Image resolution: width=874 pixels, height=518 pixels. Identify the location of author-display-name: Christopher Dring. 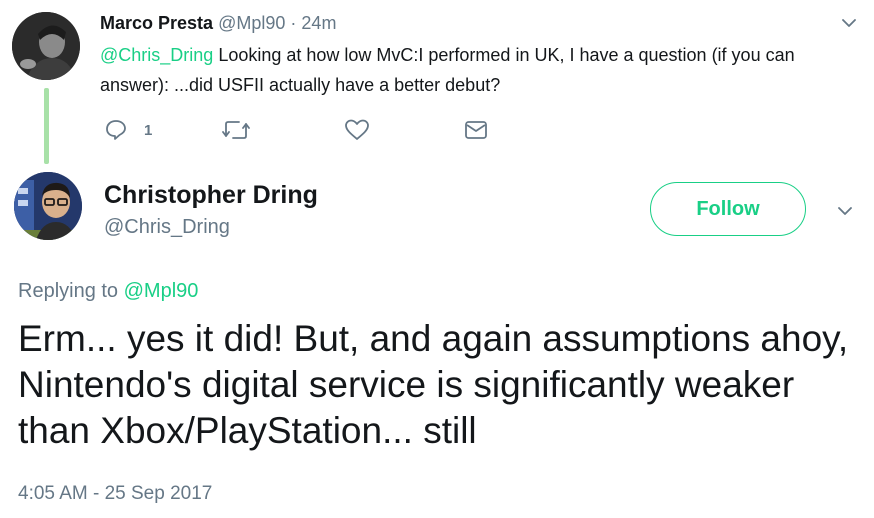
(211, 195).